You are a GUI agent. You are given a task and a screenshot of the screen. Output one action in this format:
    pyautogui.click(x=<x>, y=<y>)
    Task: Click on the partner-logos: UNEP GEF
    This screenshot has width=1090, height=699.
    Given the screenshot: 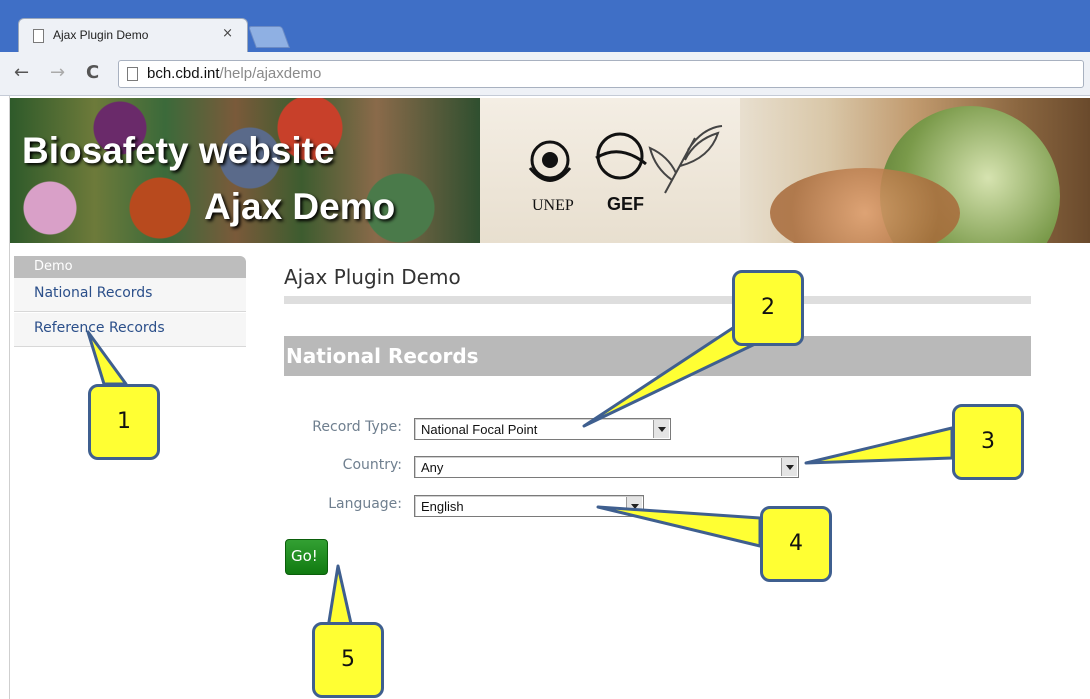 What is the action you would take?
    pyautogui.click(x=625, y=169)
    